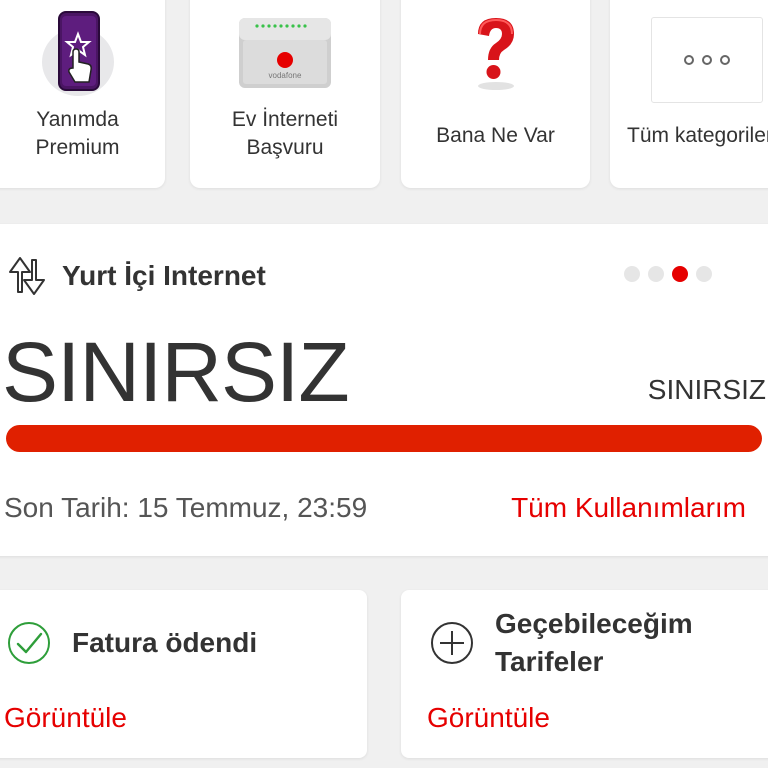  I want to click on category-label: Tüm kategoriler, so click(697, 136).